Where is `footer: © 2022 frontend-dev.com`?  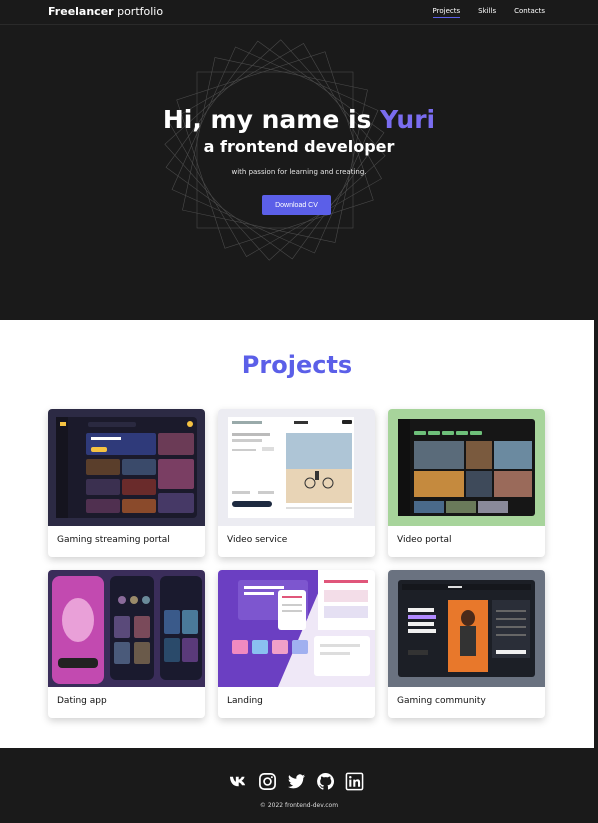
footer: © 2022 frontend-dev.com is located at coordinates (299, 785).